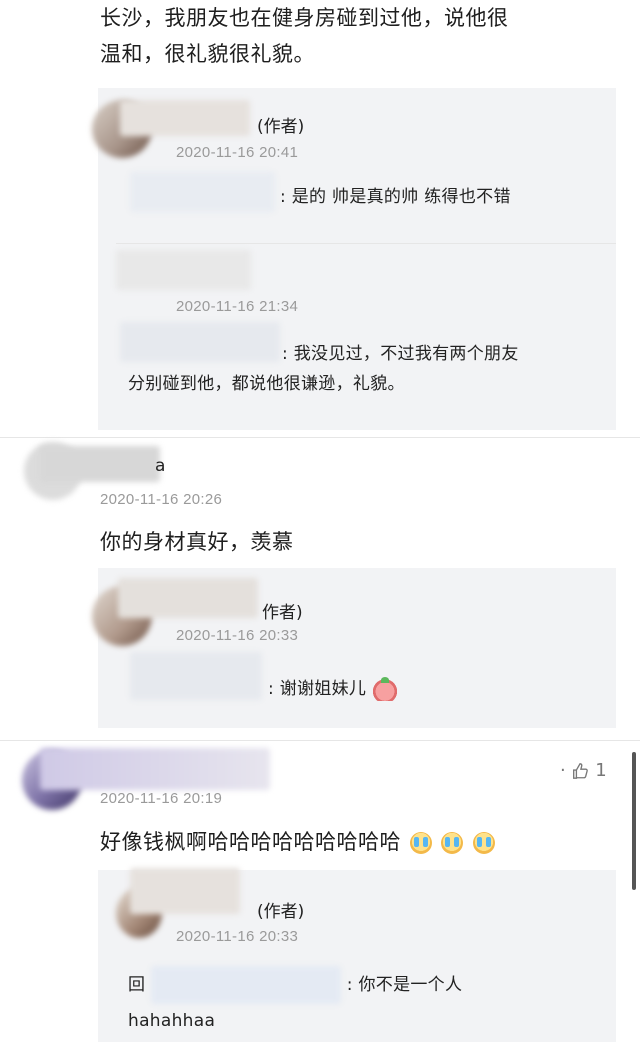 The height and width of the screenshot is (1043, 640). I want to click on timestamp: 2020-11-16 20:19, so click(161, 798).